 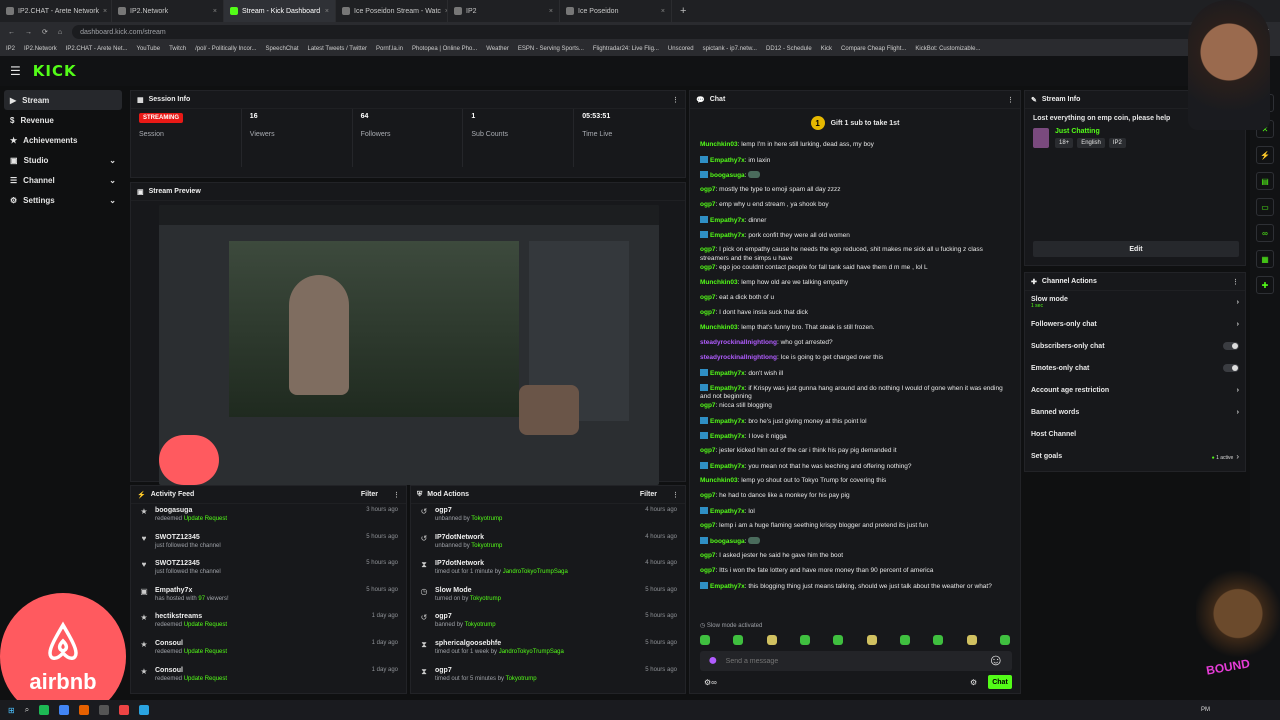 I want to click on browser-tab: IP2.Network ×, so click(x=168, y=11).